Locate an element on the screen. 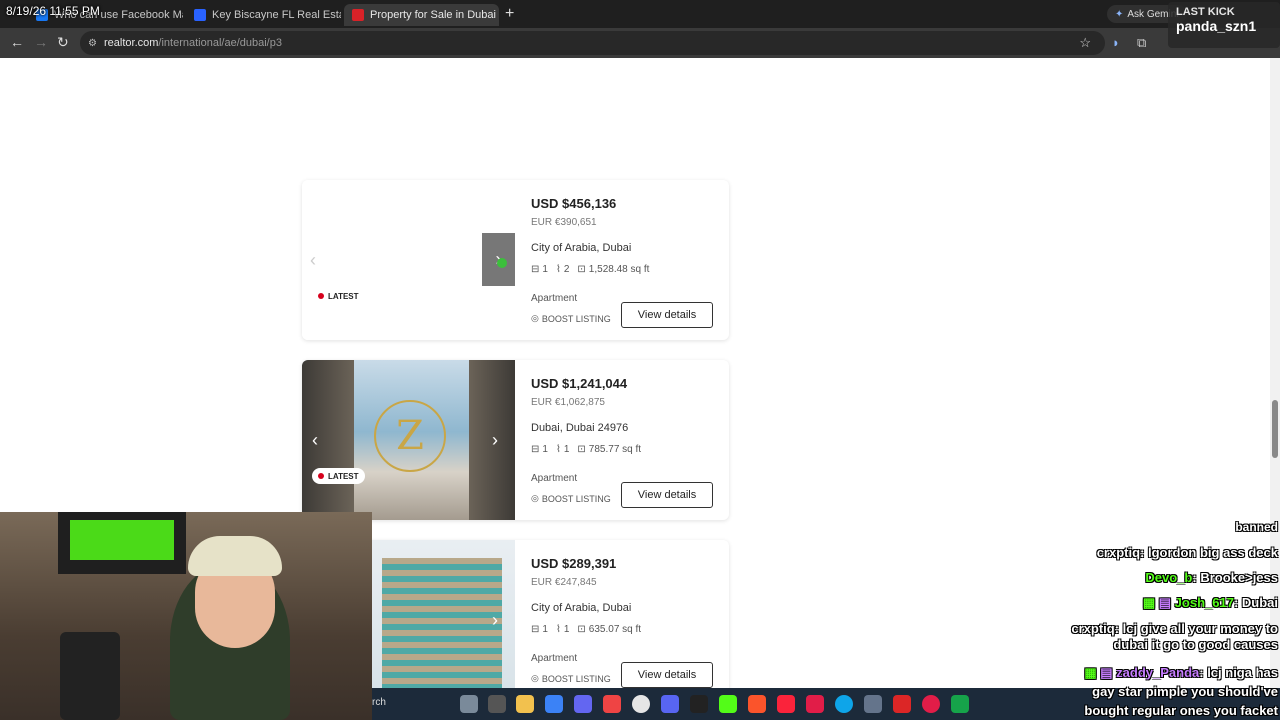 The width and height of the screenshot is (1280, 720). chat-line: Devo_b: Brooke>jess is located at coordinates (1211, 577).